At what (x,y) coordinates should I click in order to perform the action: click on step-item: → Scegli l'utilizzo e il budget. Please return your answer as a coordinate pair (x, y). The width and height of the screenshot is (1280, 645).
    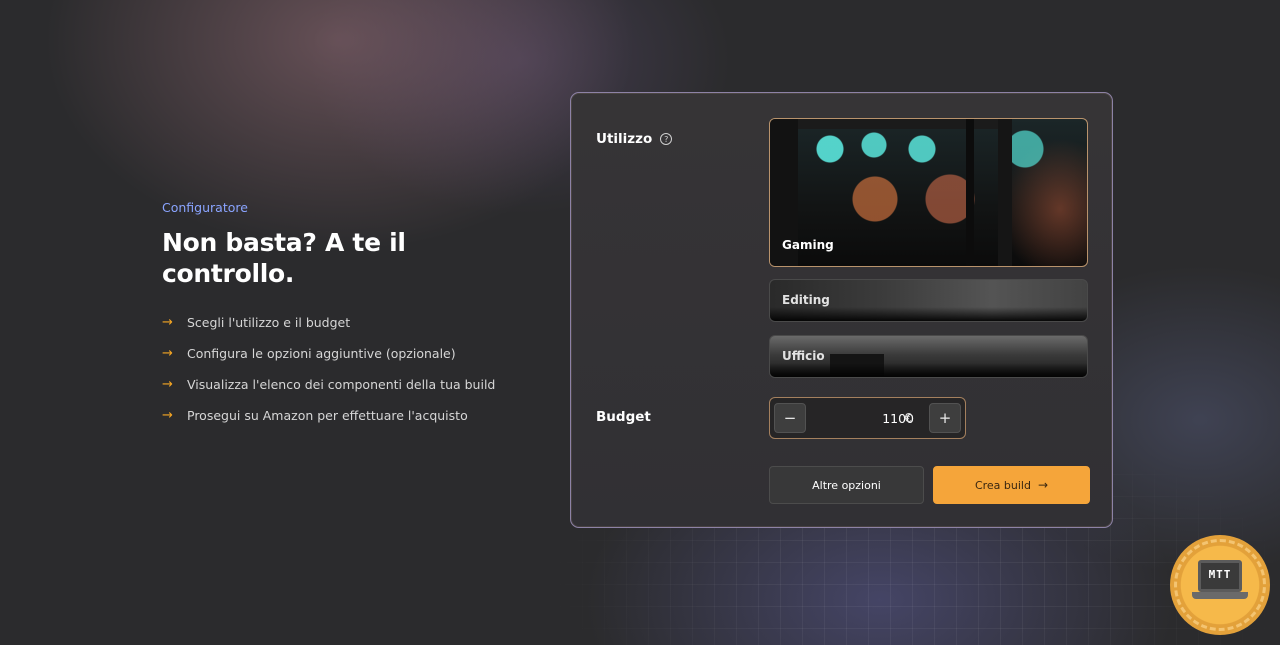
    Looking at the image, I should click on (342, 322).